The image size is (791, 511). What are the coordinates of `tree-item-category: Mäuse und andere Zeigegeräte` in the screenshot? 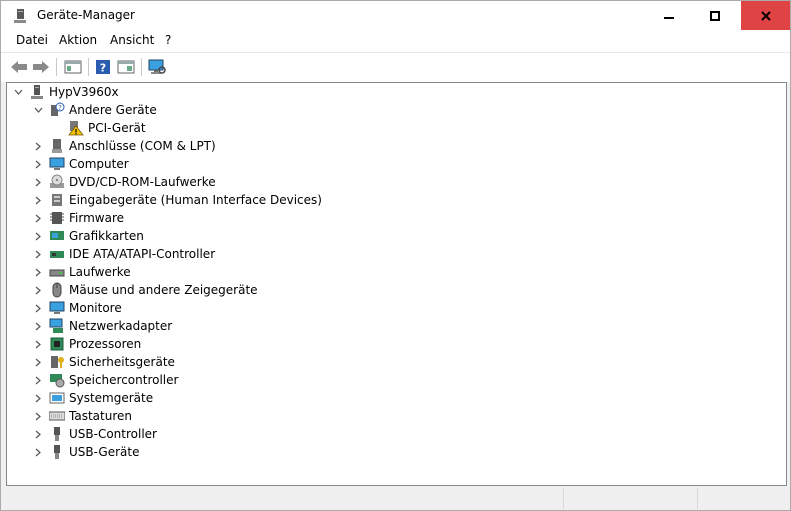 It's located at (145, 290).